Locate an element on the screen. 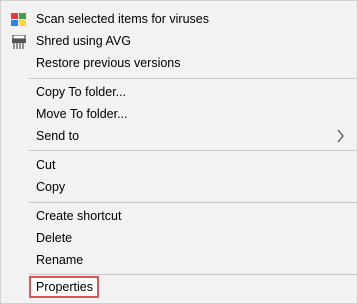  menu-item-rename: Rename is located at coordinates (179, 260).